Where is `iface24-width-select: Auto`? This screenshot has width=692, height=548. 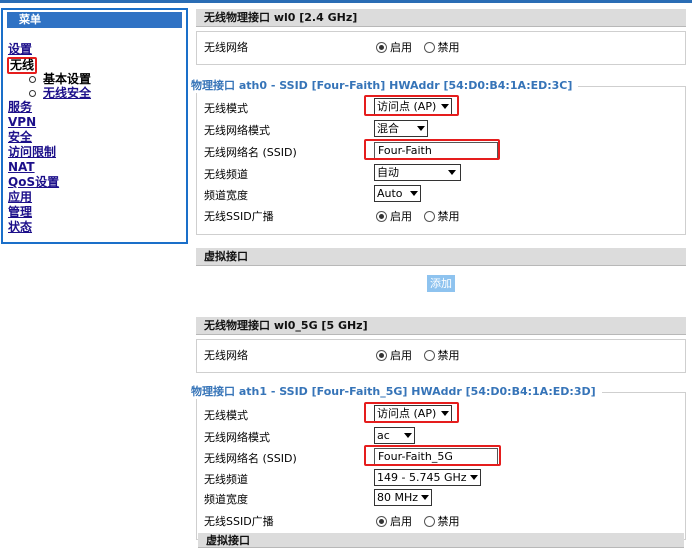 iface24-width-select: Auto is located at coordinates (397, 193).